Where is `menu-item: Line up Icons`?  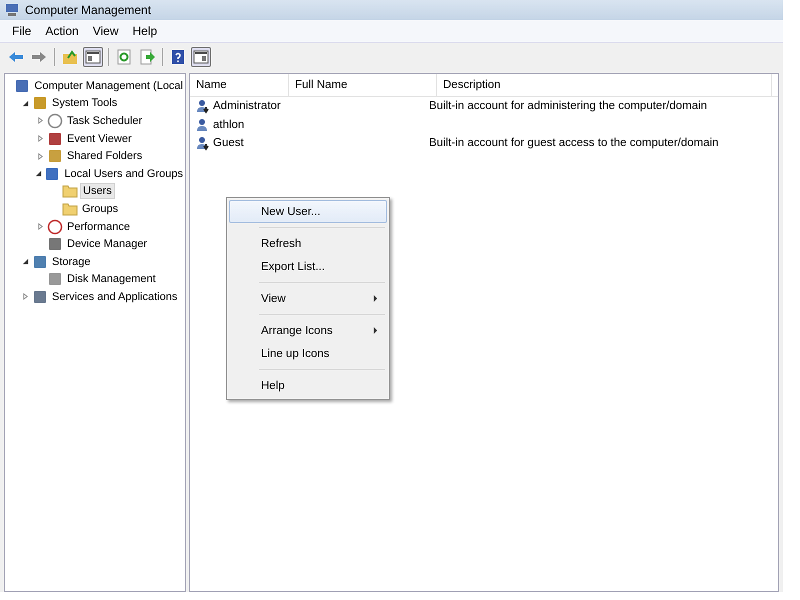
menu-item: Line up Icons is located at coordinates (308, 353).